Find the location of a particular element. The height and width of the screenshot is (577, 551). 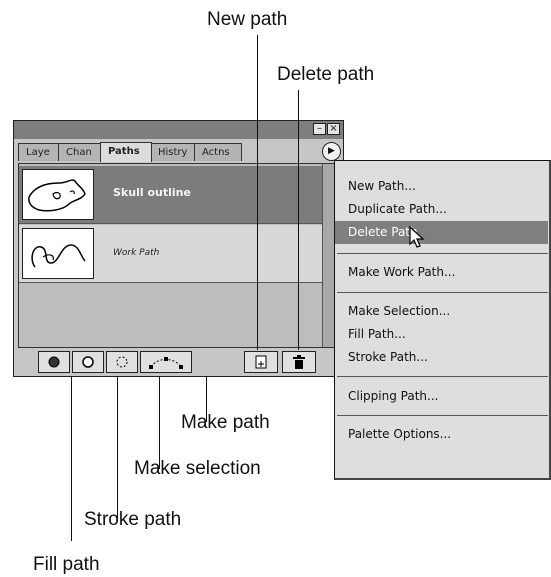

skull-outline-thumbnail-icon is located at coordinates (57, 195).